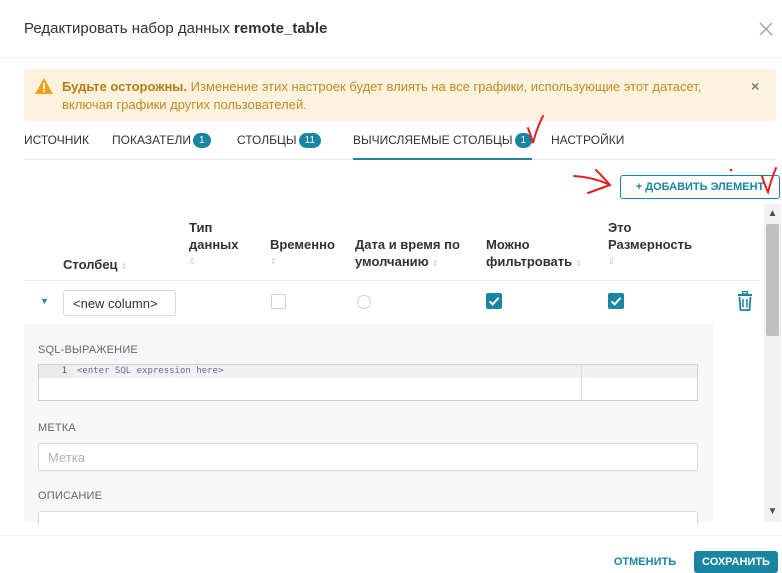  Describe the element at coordinates (151, 140) in the screenshot. I see `tab-label: ПОКАЗАТЕЛИ` at that location.